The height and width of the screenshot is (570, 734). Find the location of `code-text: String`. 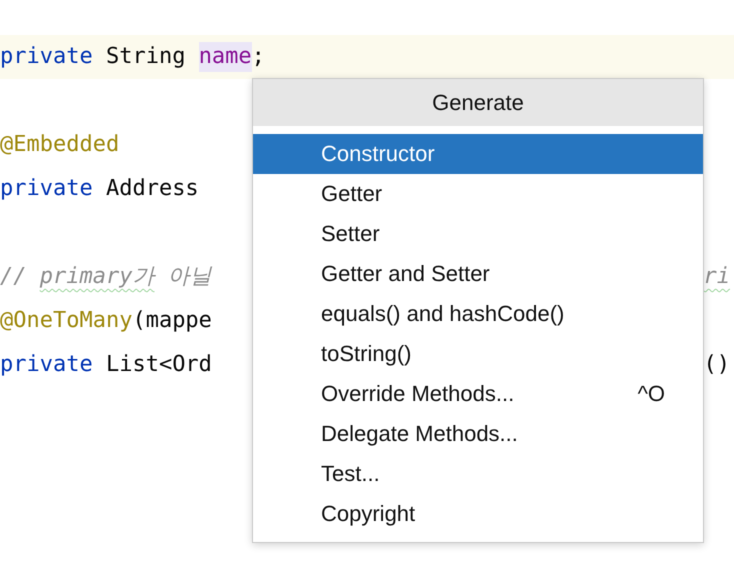

code-text: String is located at coordinates (145, 57).